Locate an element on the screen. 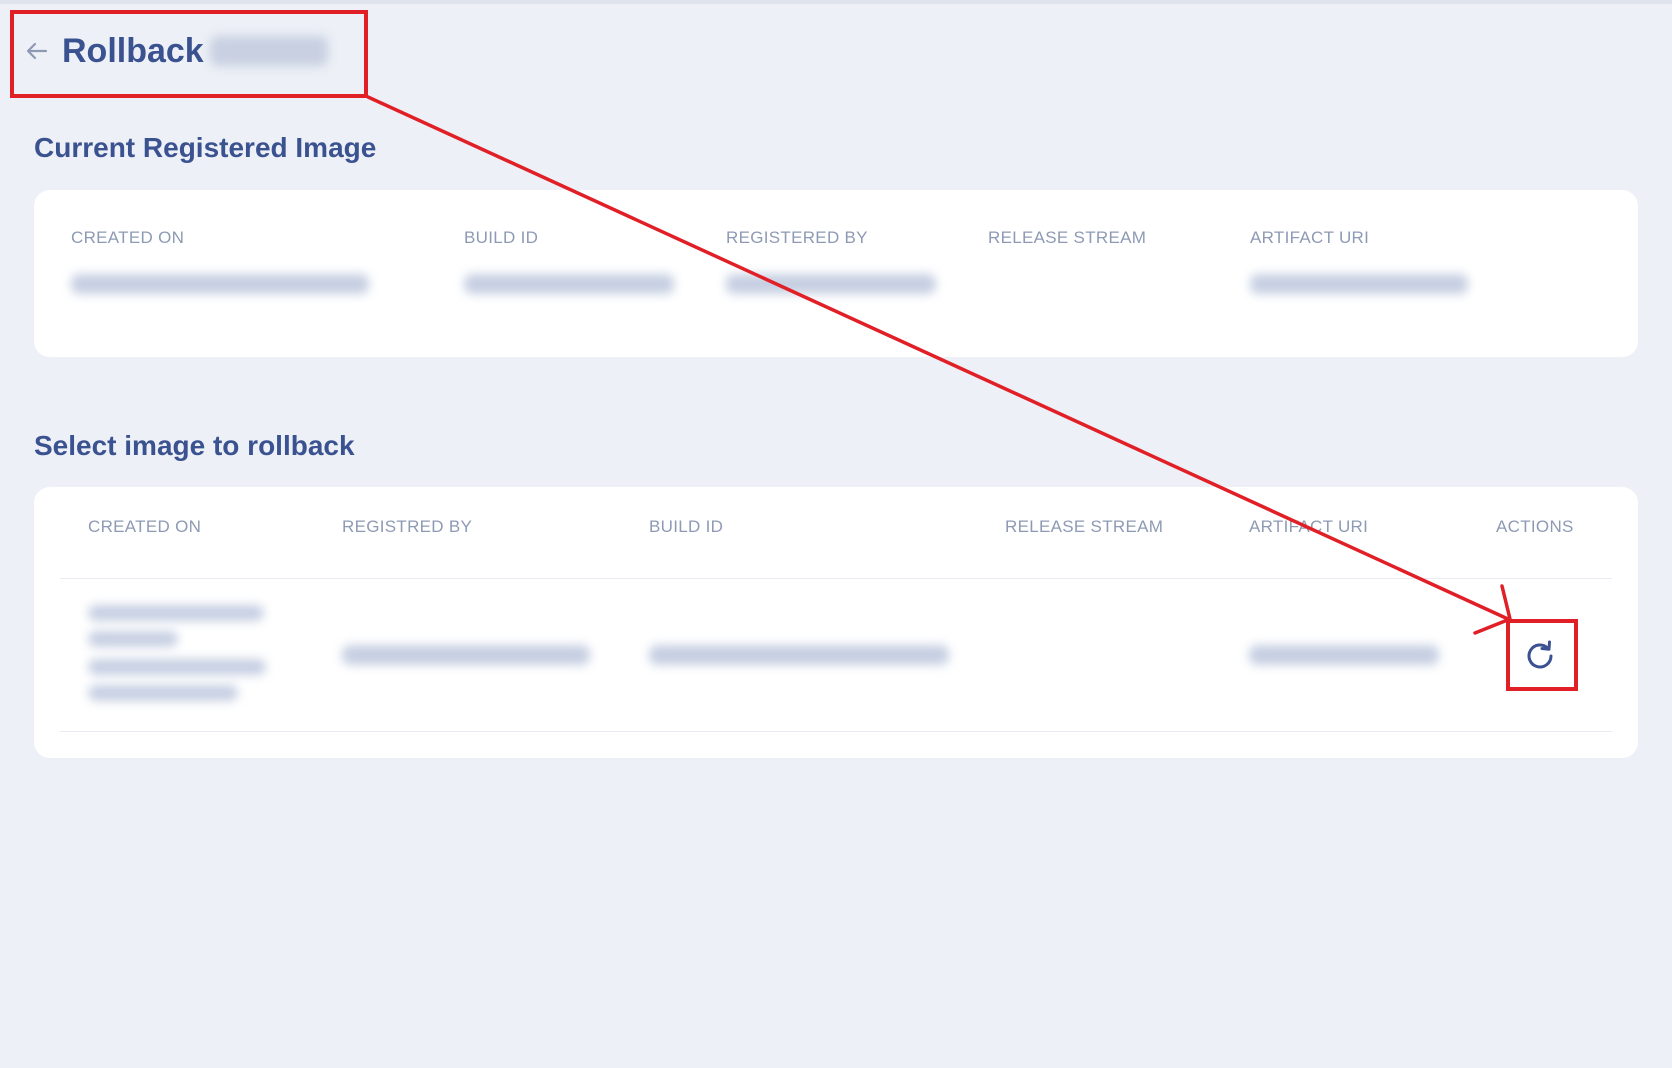 Image resolution: width=1672 pixels, height=1068 pixels. row-divider is located at coordinates (836, 731).